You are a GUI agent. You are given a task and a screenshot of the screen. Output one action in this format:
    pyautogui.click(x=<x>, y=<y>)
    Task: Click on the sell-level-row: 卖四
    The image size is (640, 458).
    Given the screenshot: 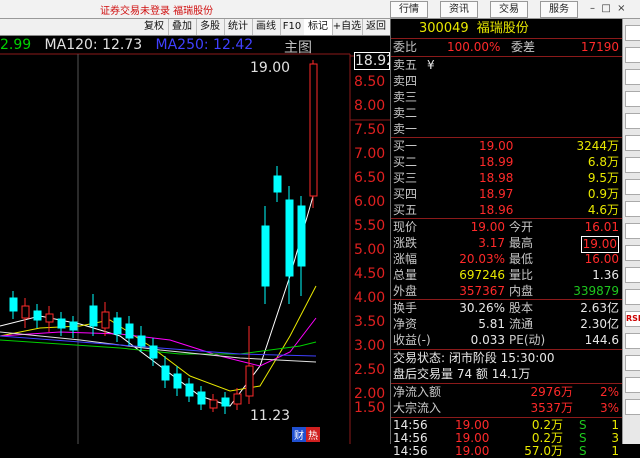 What is the action you would take?
    pyautogui.click(x=507, y=81)
    